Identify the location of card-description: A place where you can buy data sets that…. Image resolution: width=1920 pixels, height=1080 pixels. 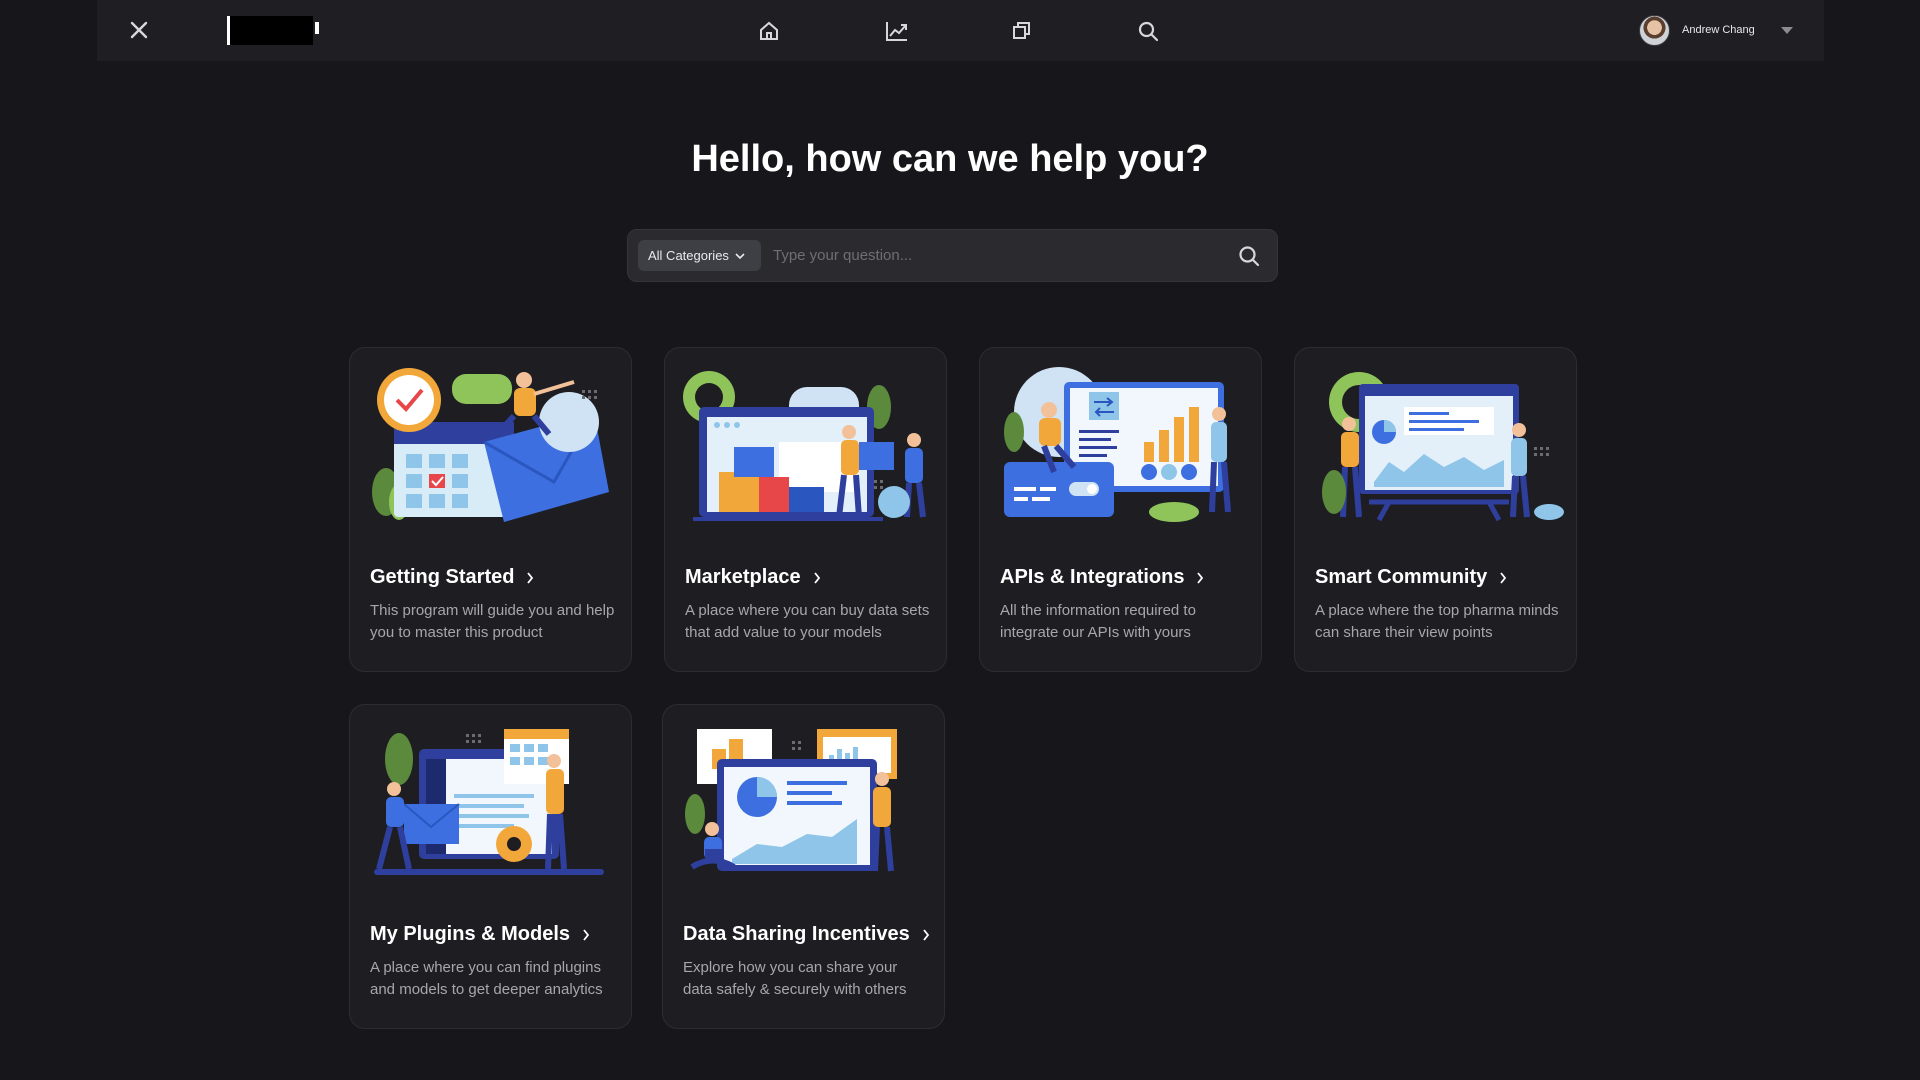
(807, 621).